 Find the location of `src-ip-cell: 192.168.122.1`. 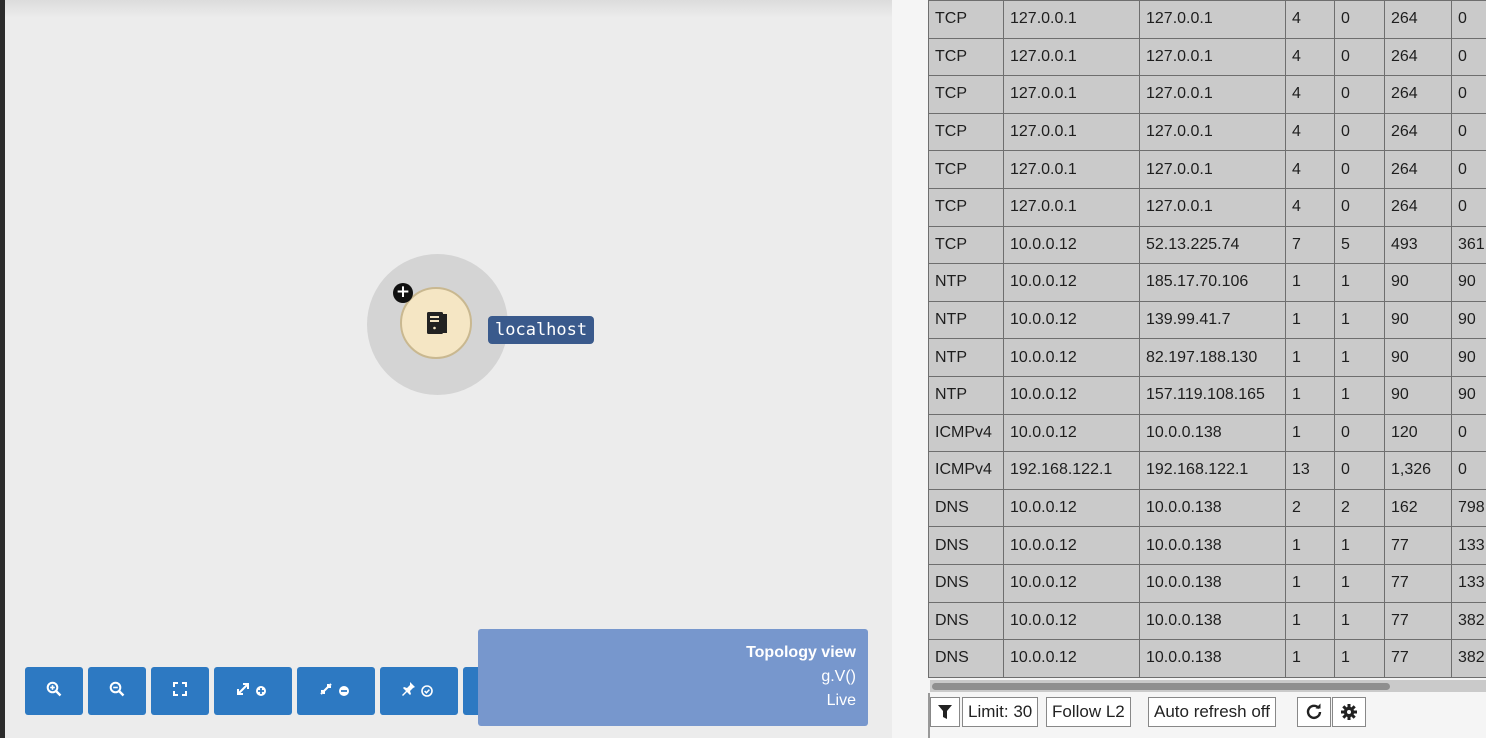

src-ip-cell: 192.168.122.1 is located at coordinates (1071, 470).